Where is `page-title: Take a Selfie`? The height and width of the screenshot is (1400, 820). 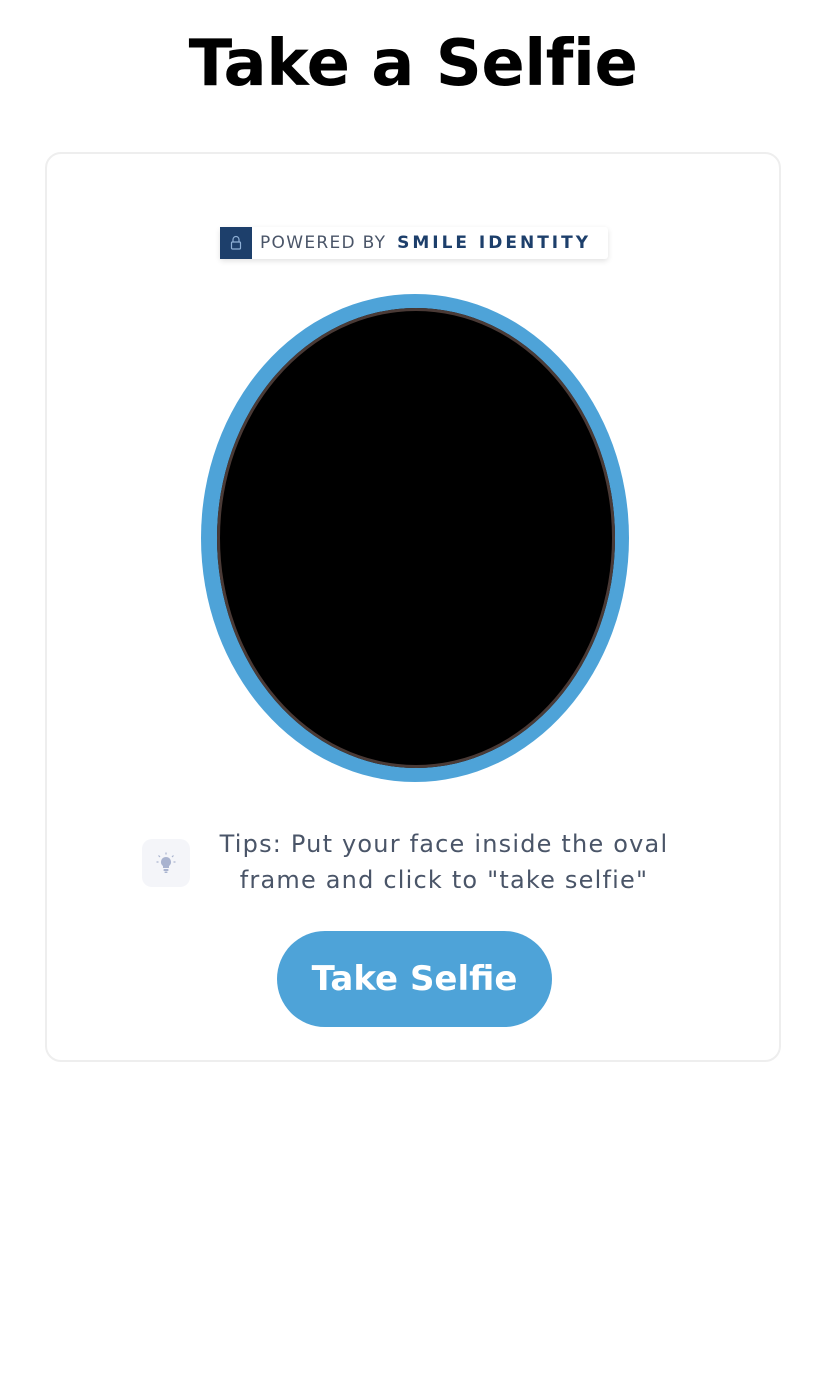 page-title: Take a Selfie is located at coordinates (413, 64).